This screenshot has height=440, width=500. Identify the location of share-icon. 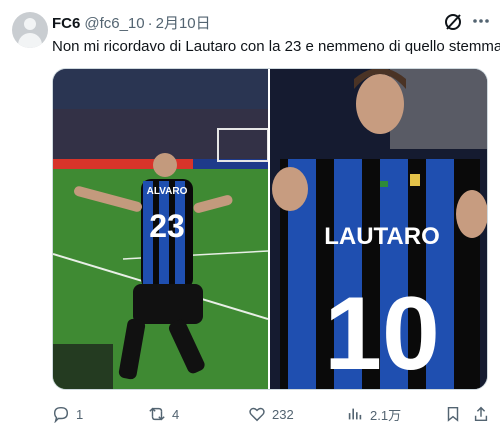
(481, 414).